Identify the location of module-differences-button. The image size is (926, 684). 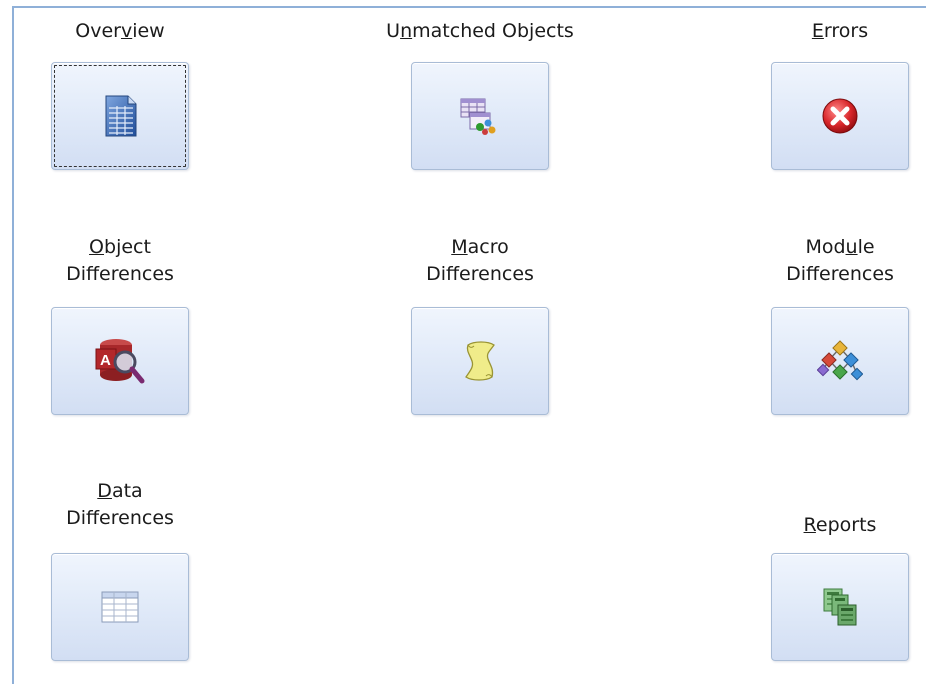
(840, 361).